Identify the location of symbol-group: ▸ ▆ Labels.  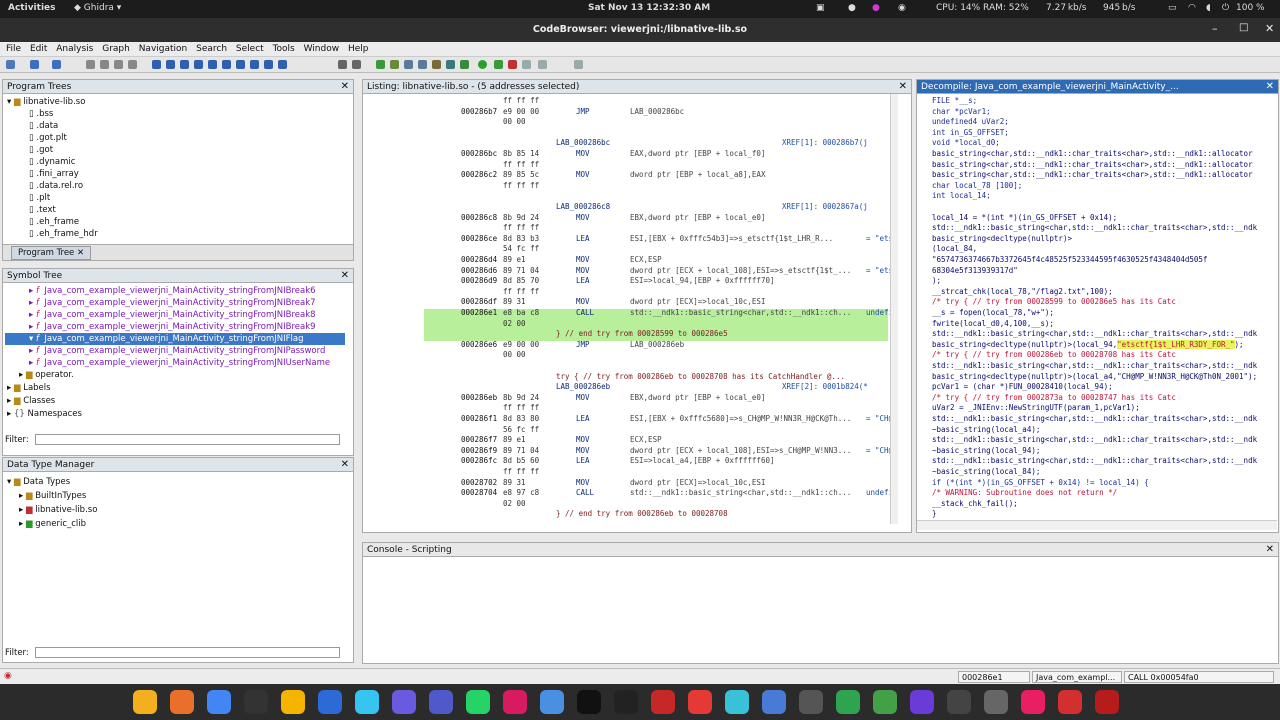
(29, 388).